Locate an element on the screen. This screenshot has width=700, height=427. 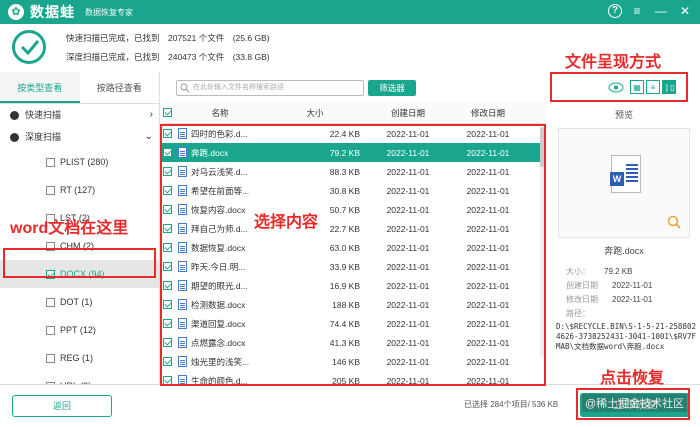
chevron-right-icon: › is located at coordinates (151, 115).